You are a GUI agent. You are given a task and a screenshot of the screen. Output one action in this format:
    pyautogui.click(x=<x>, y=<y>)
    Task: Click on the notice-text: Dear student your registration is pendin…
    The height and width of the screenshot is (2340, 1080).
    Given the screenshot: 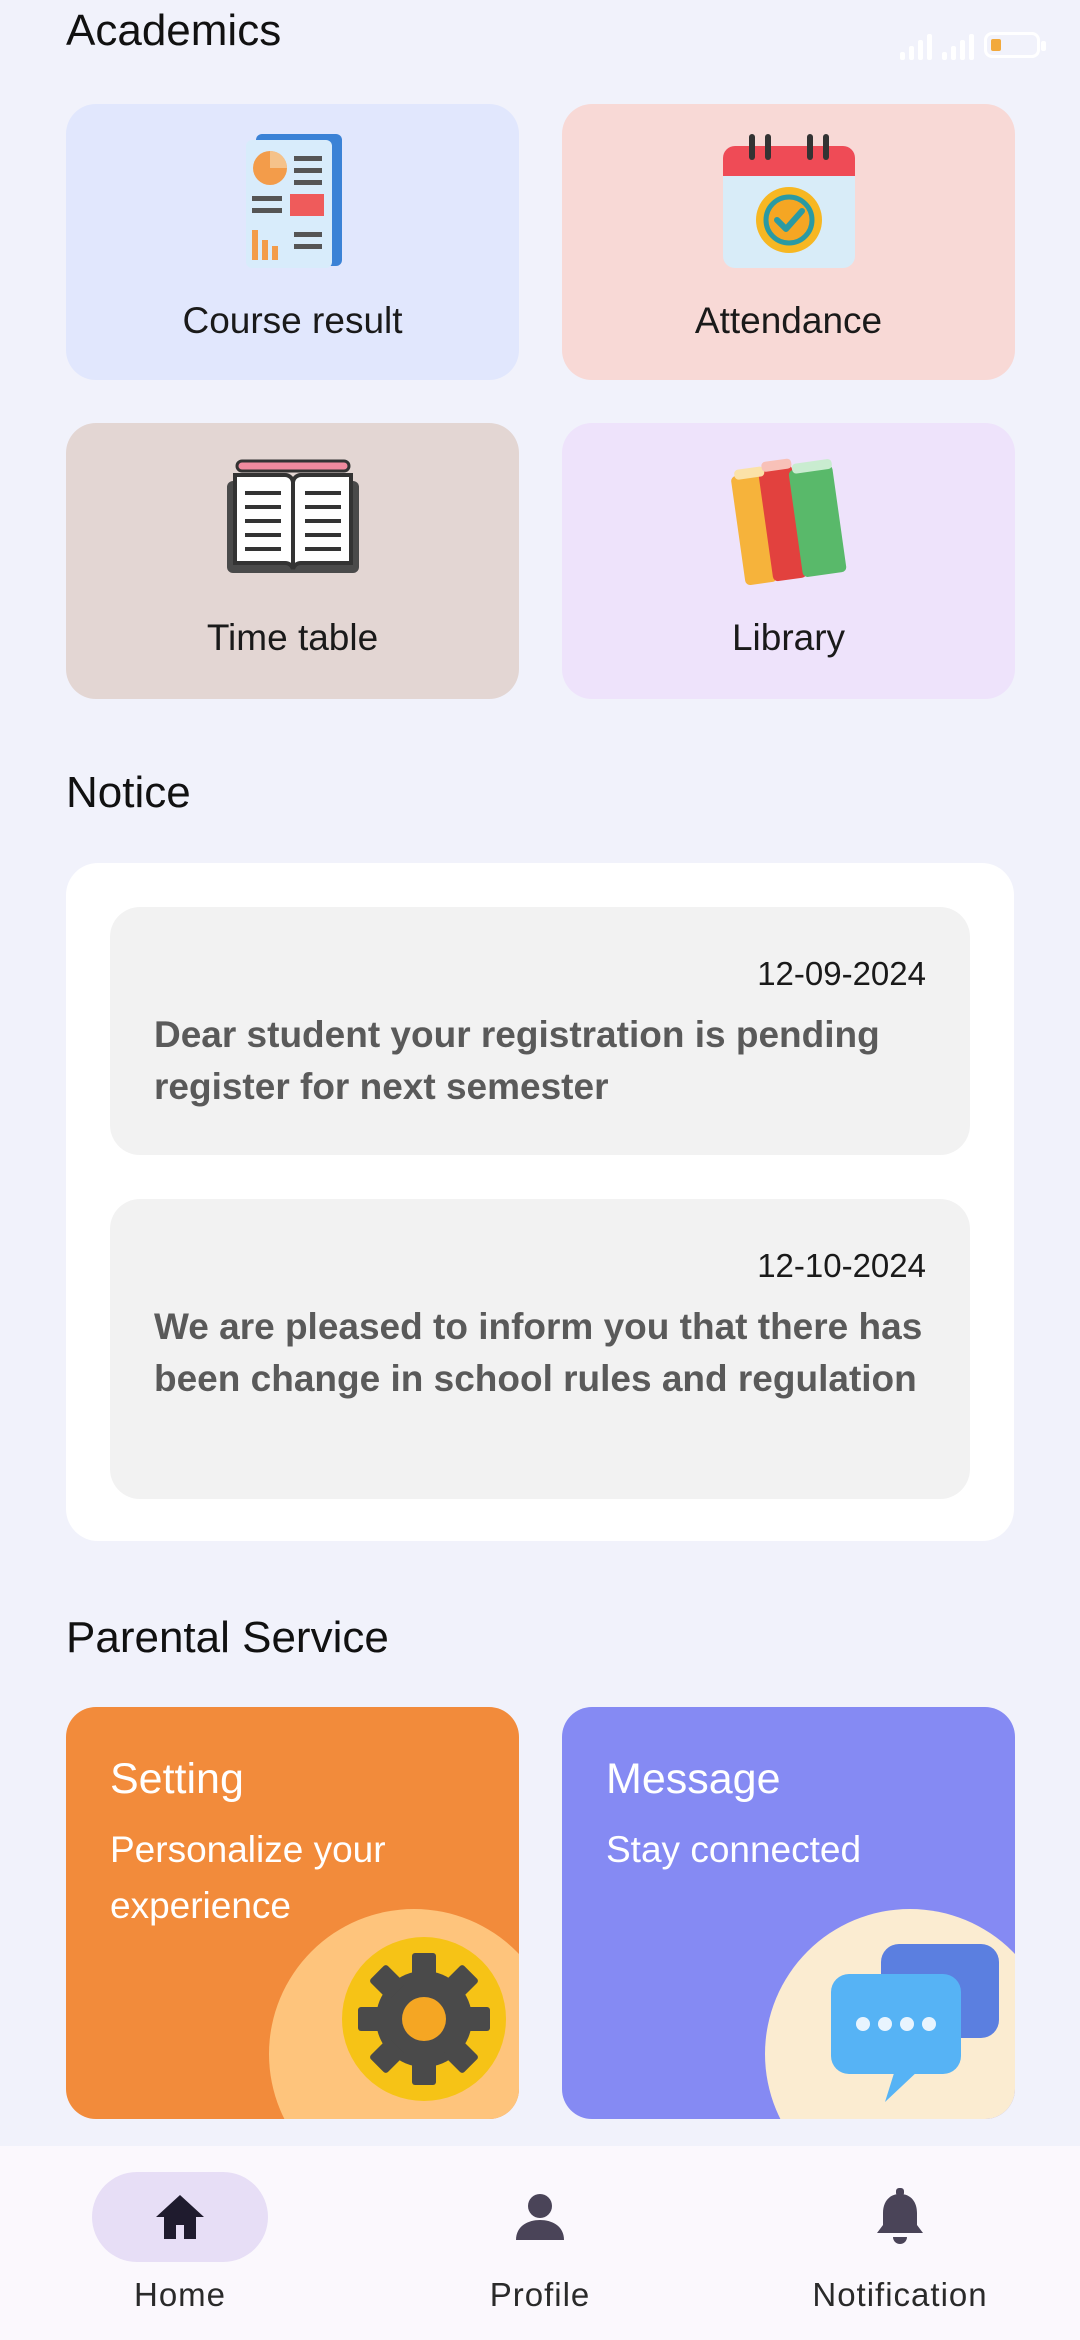 What is the action you would take?
    pyautogui.click(x=517, y=1060)
    